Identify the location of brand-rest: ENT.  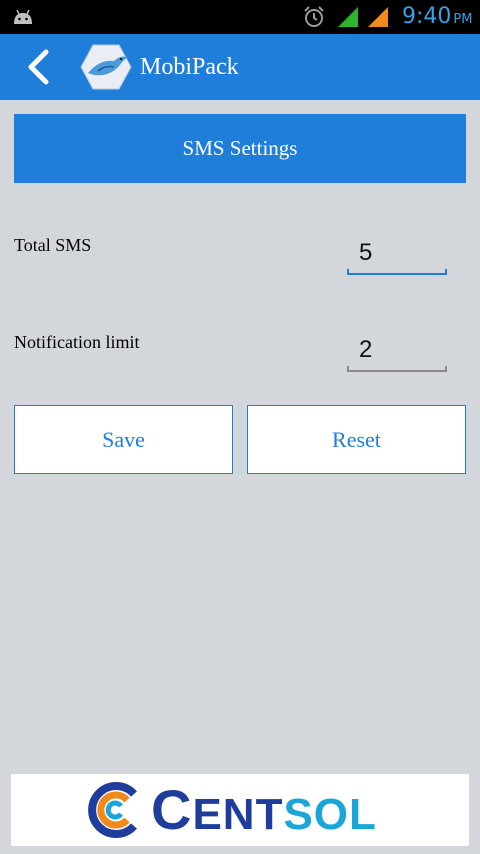
(238, 814).